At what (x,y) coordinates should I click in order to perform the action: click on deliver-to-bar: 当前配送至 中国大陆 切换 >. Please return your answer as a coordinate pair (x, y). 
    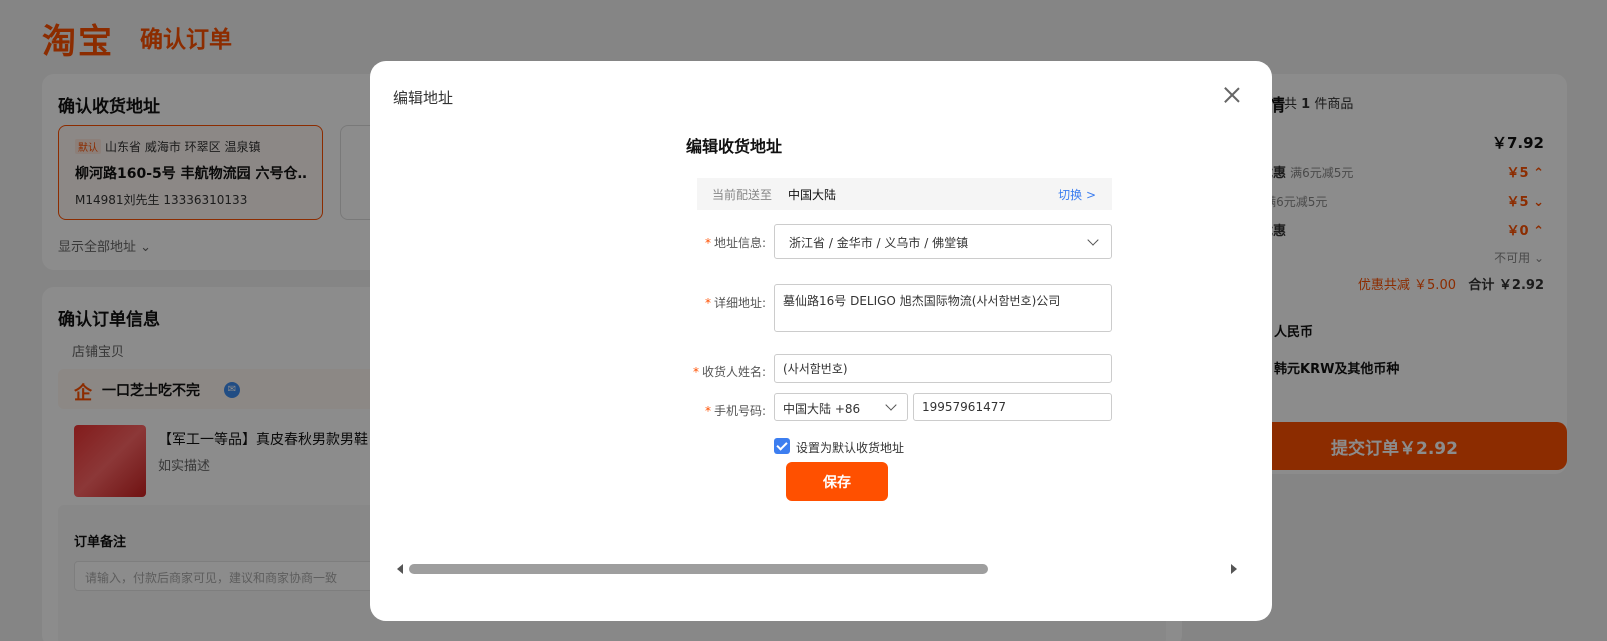
    Looking at the image, I should click on (904, 194).